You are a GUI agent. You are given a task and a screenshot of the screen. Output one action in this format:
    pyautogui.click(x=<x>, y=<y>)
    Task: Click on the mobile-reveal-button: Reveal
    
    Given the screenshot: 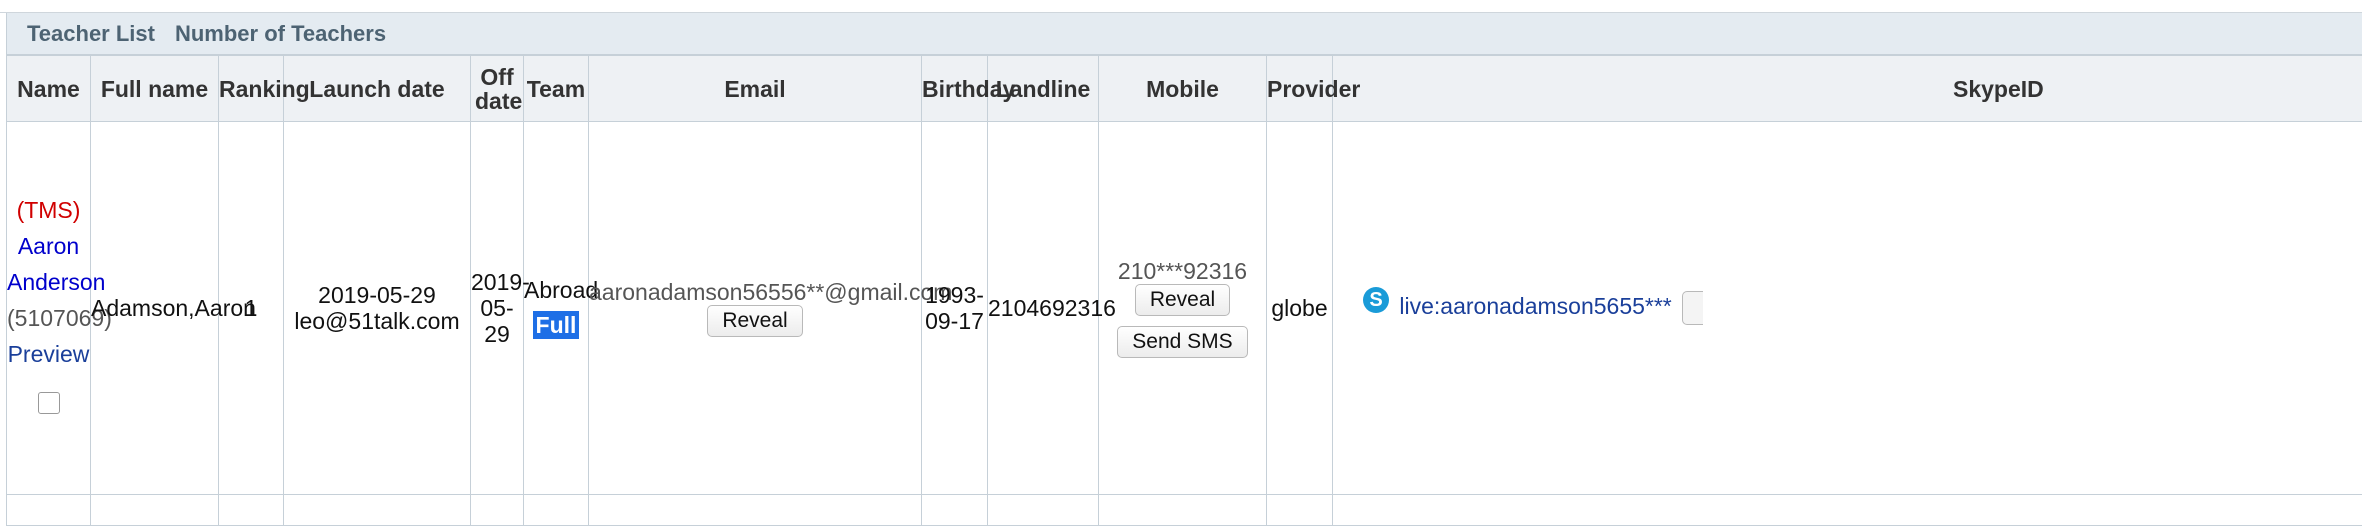 What is the action you would take?
    pyautogui.click(x=1182, y=300)
    